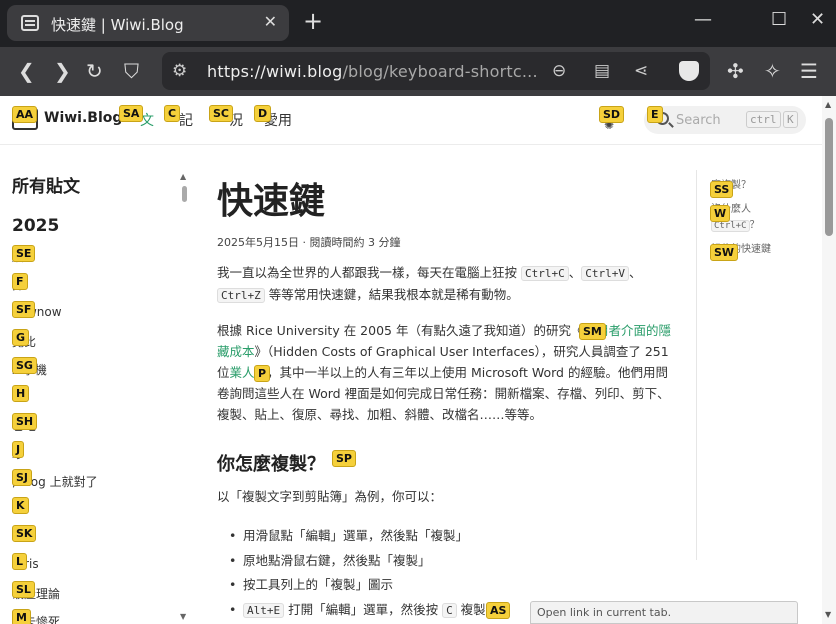 This screenshot has height=624, width=836. I want to click on tab-title: 快速鍵 | Wiwi.Blog, so click(117, 25).